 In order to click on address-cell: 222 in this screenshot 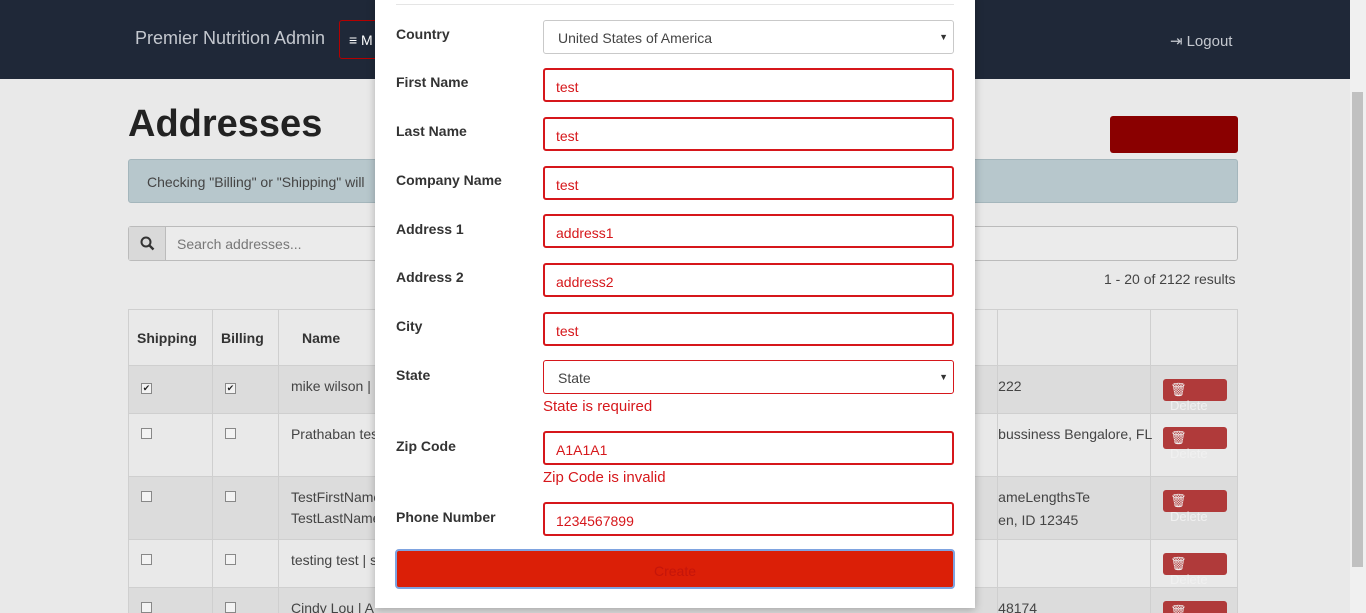, I will do `click(1074, 389)`.